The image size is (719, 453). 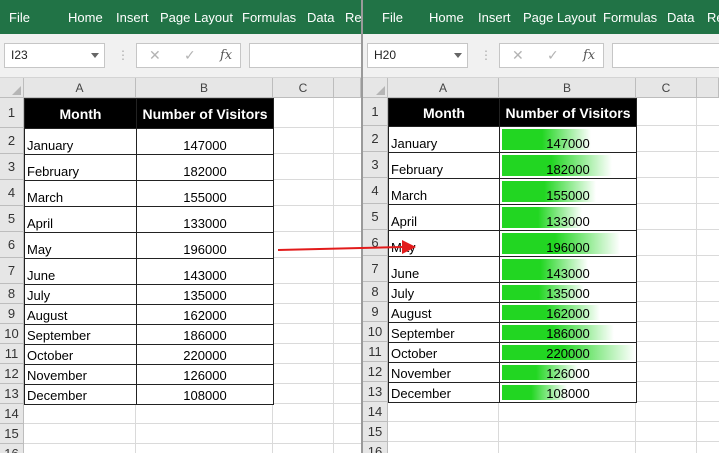 What do you see at coordinates (568, 165) in the screenshot?
I see `visitors-cell: 182000` at bounding box center [568, 165].